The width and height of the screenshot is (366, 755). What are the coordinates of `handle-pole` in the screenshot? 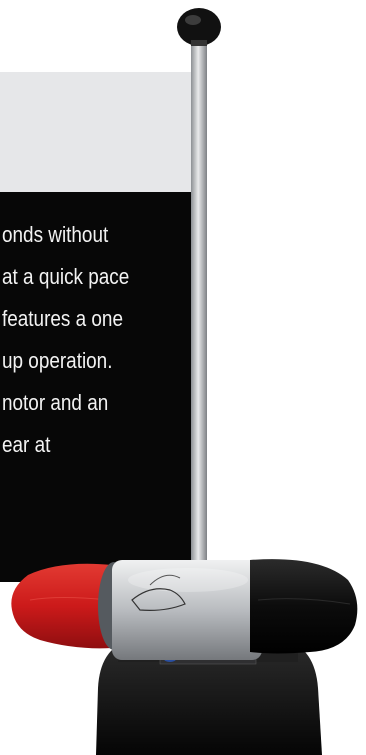 It's located at (199, 308).